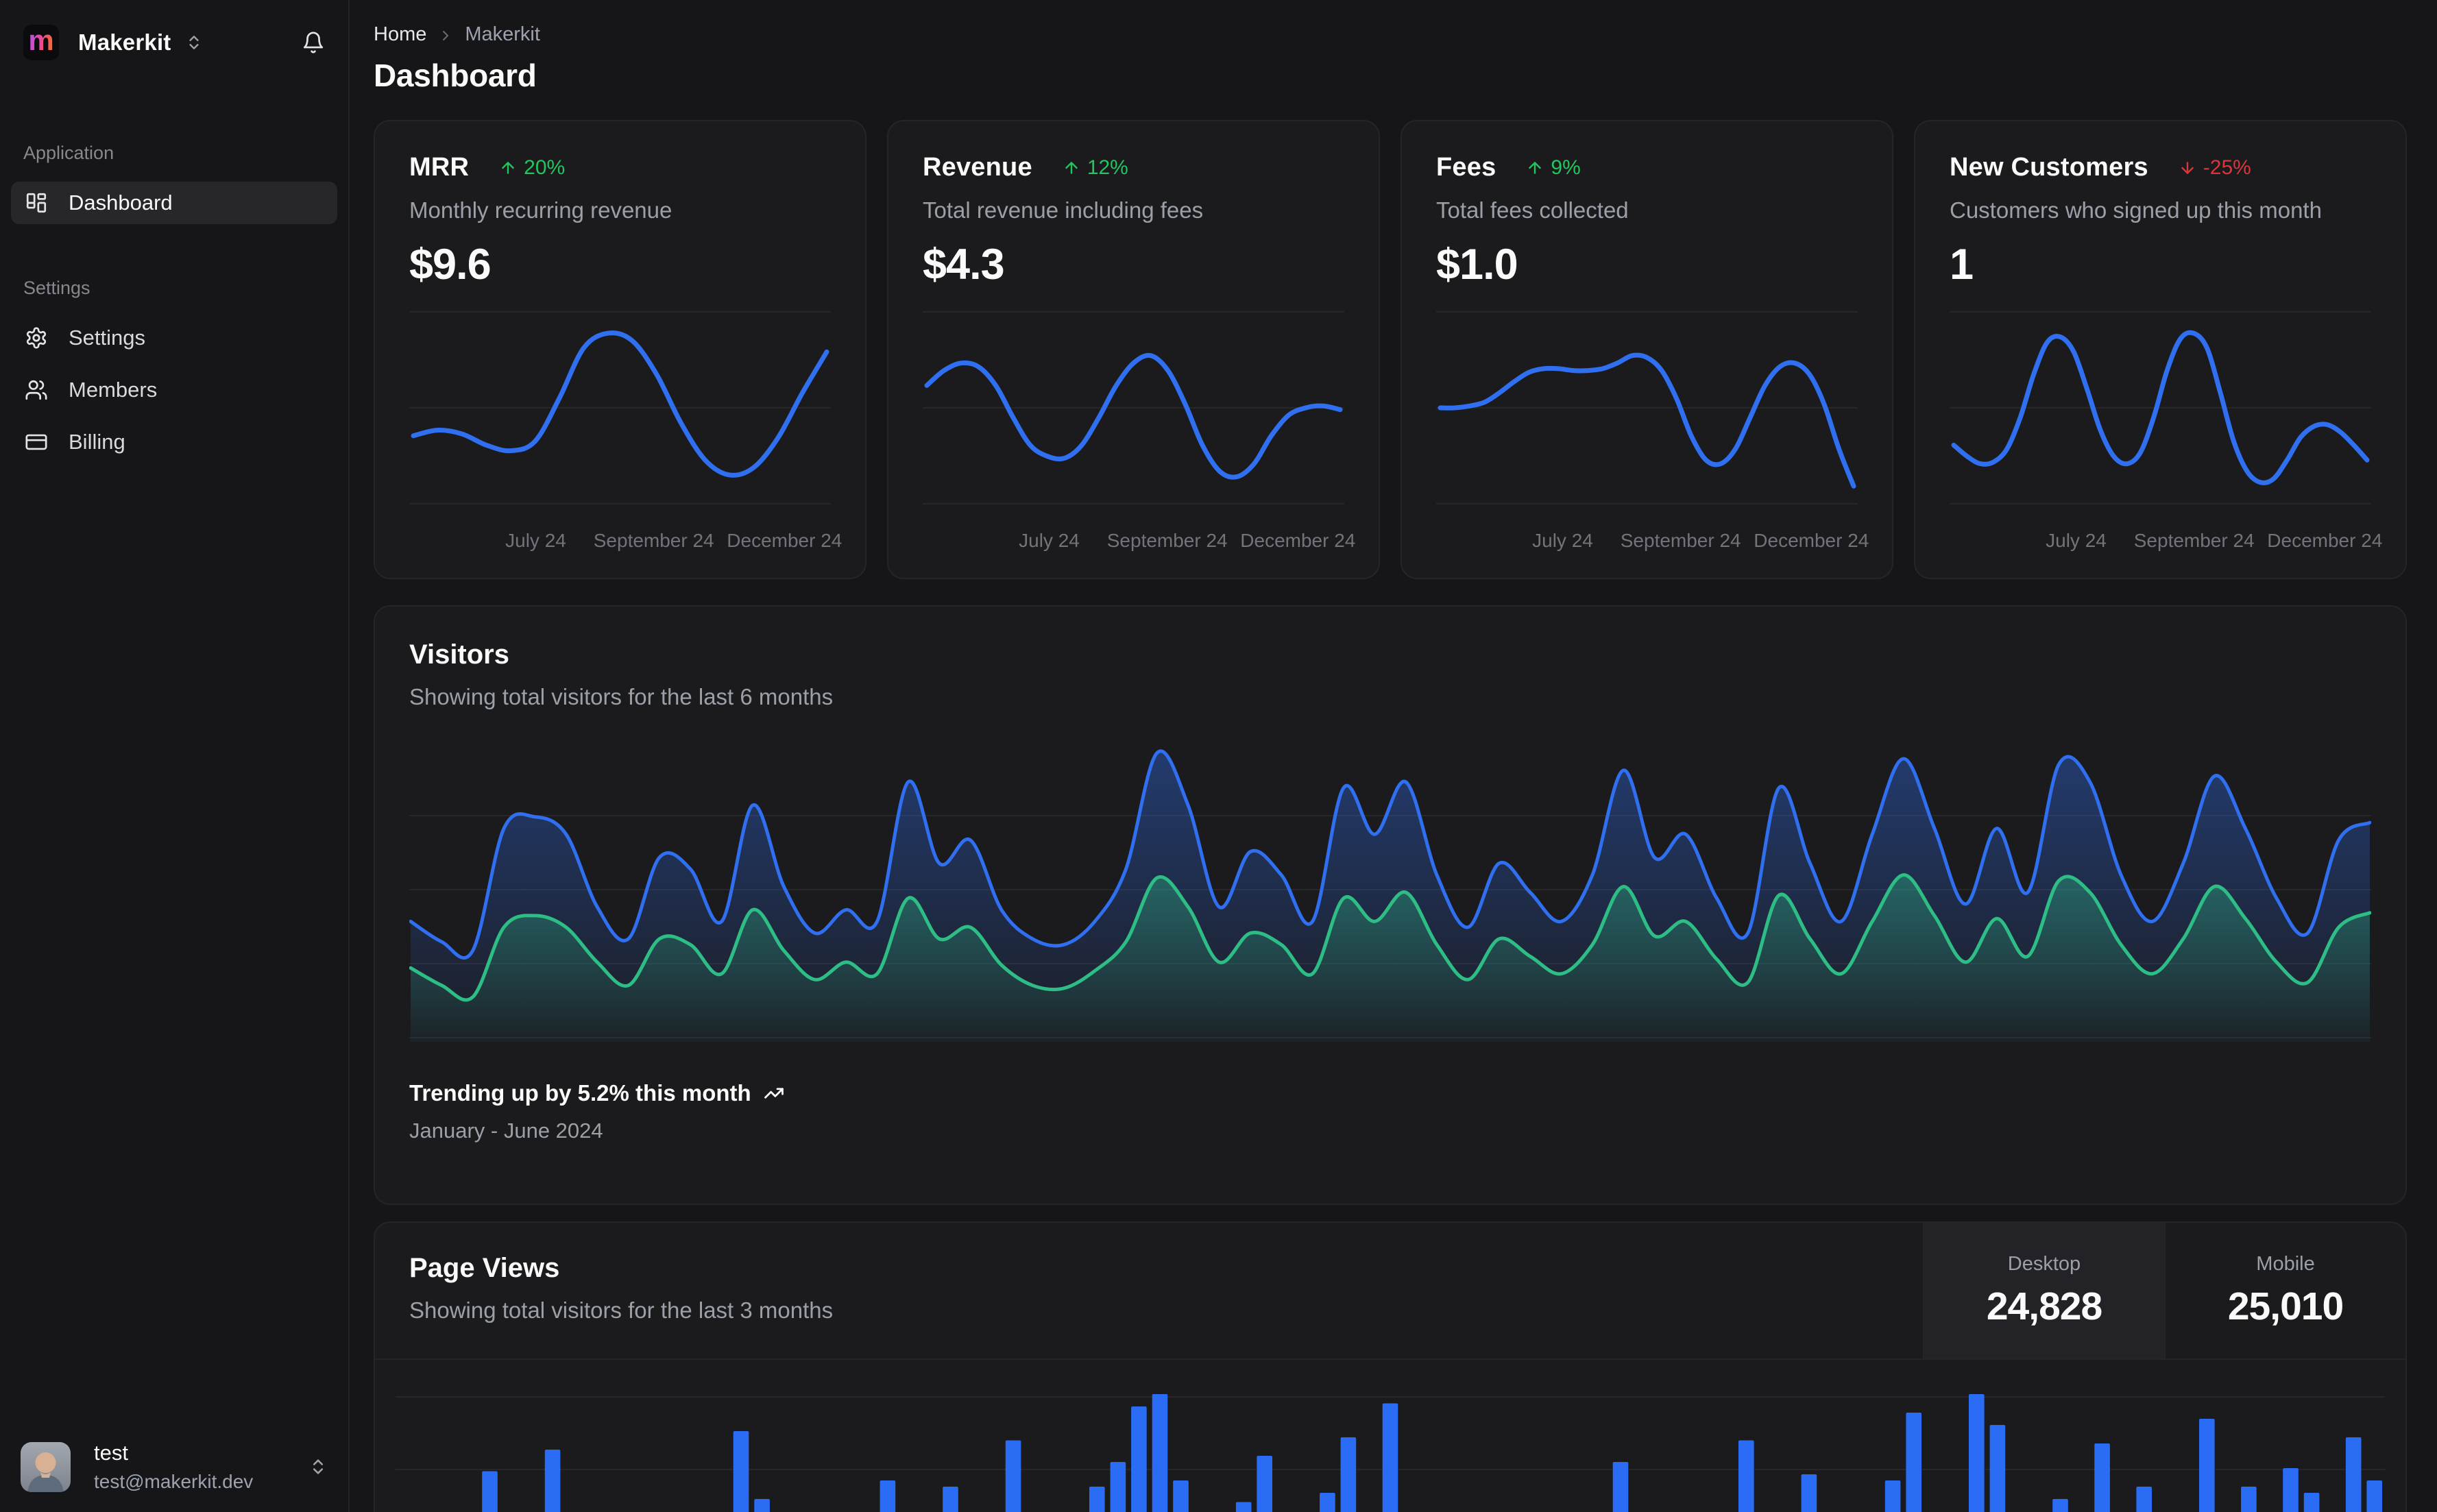 This screenshot has height=1512, width=2437. Describe the element at coordinates (174, 308) in the screenshot. I see `sidebar-nav: Application Dashboard Settings Settings` at that location.